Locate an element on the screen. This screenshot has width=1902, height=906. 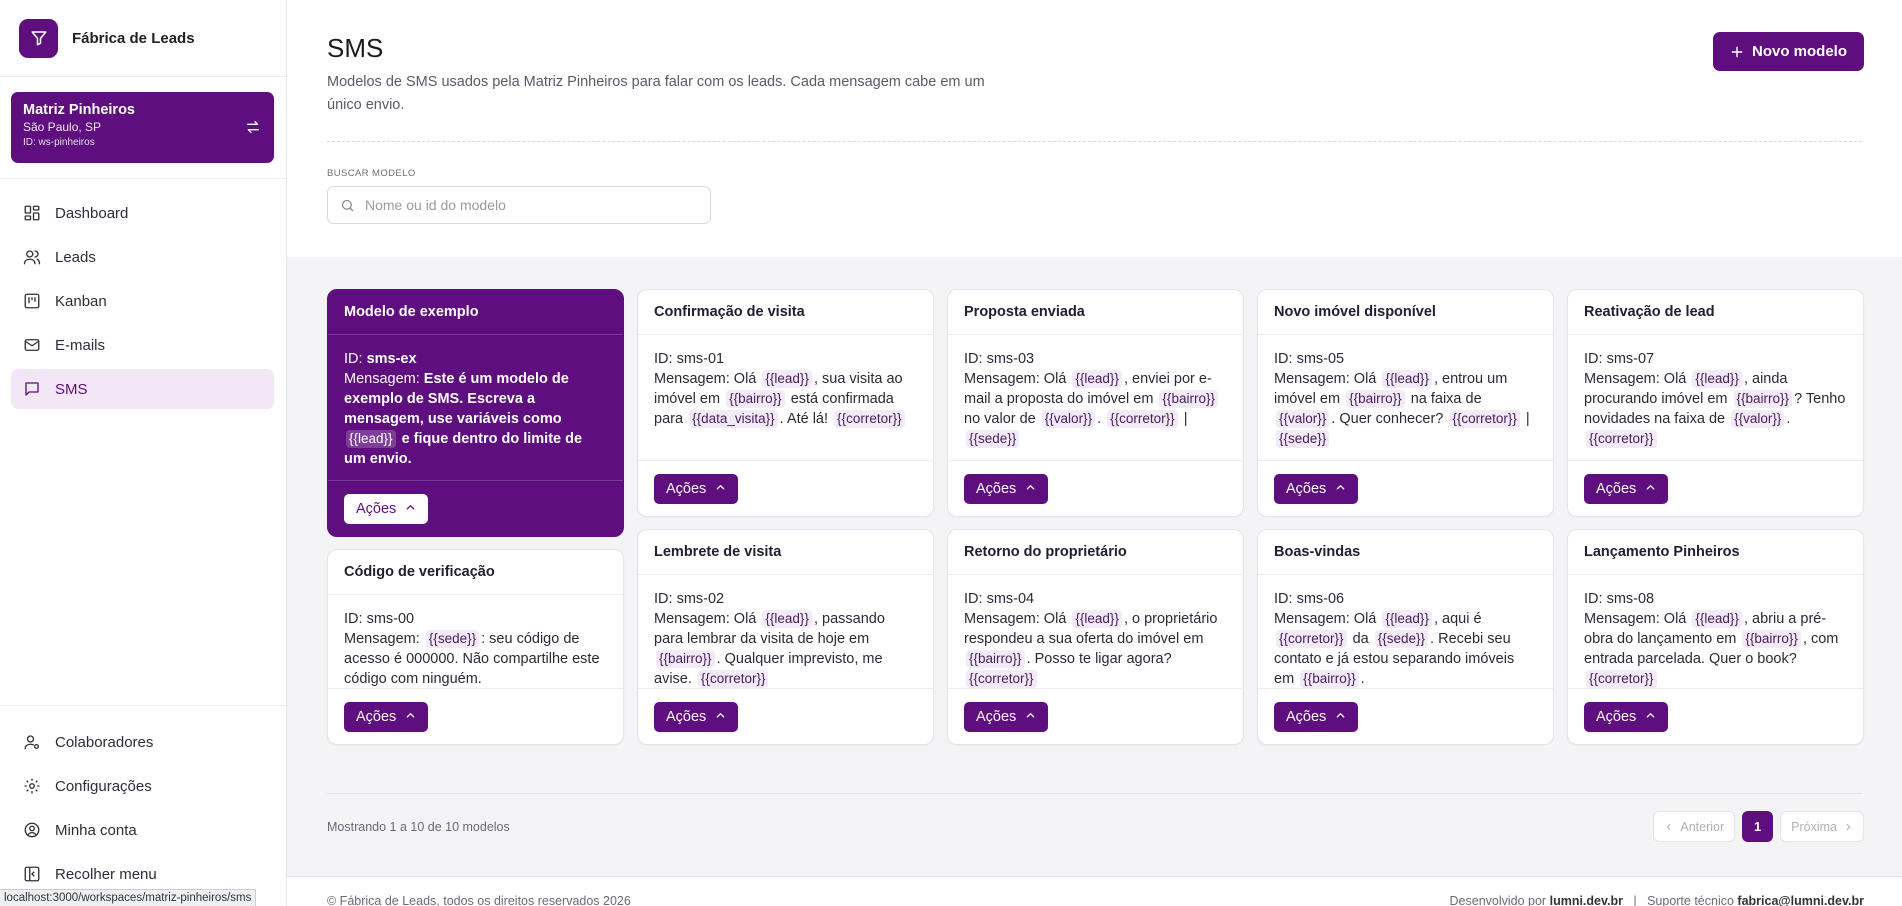
message-text: . Até lá! is located at coordinates (806, 419).